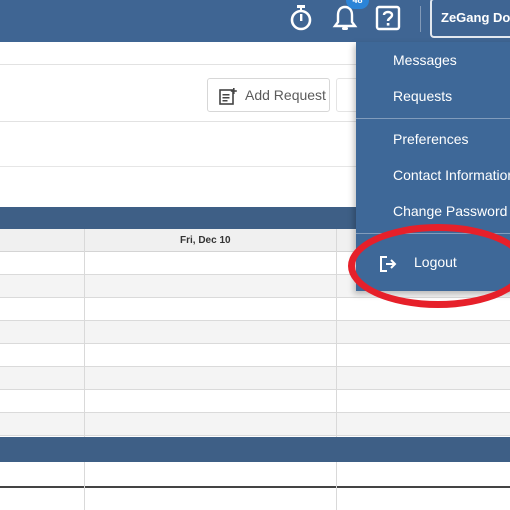  Describe the element at coordinates (285, 95) in the screenshot. I see `add-request-label: Add Request` at that location.